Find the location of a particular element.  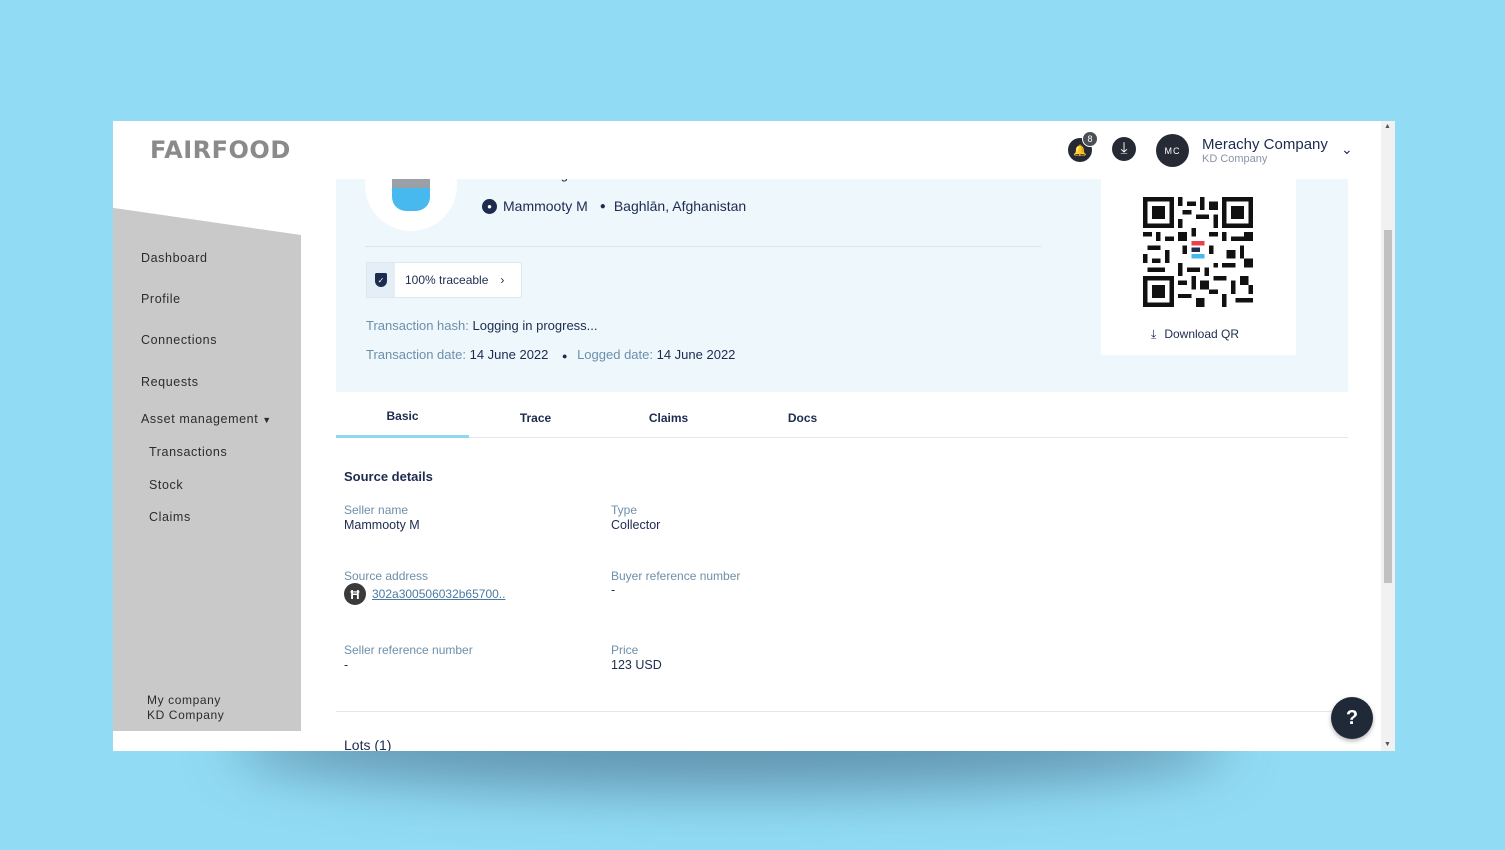

scroll-down-icon: ▼ is located at coordinates (1387, 744).